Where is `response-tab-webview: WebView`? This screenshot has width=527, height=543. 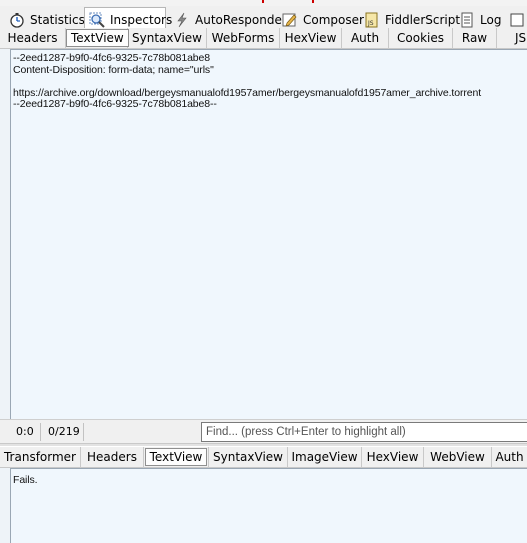 response-tab-webview: WebView is located at coordinates (458, 457).